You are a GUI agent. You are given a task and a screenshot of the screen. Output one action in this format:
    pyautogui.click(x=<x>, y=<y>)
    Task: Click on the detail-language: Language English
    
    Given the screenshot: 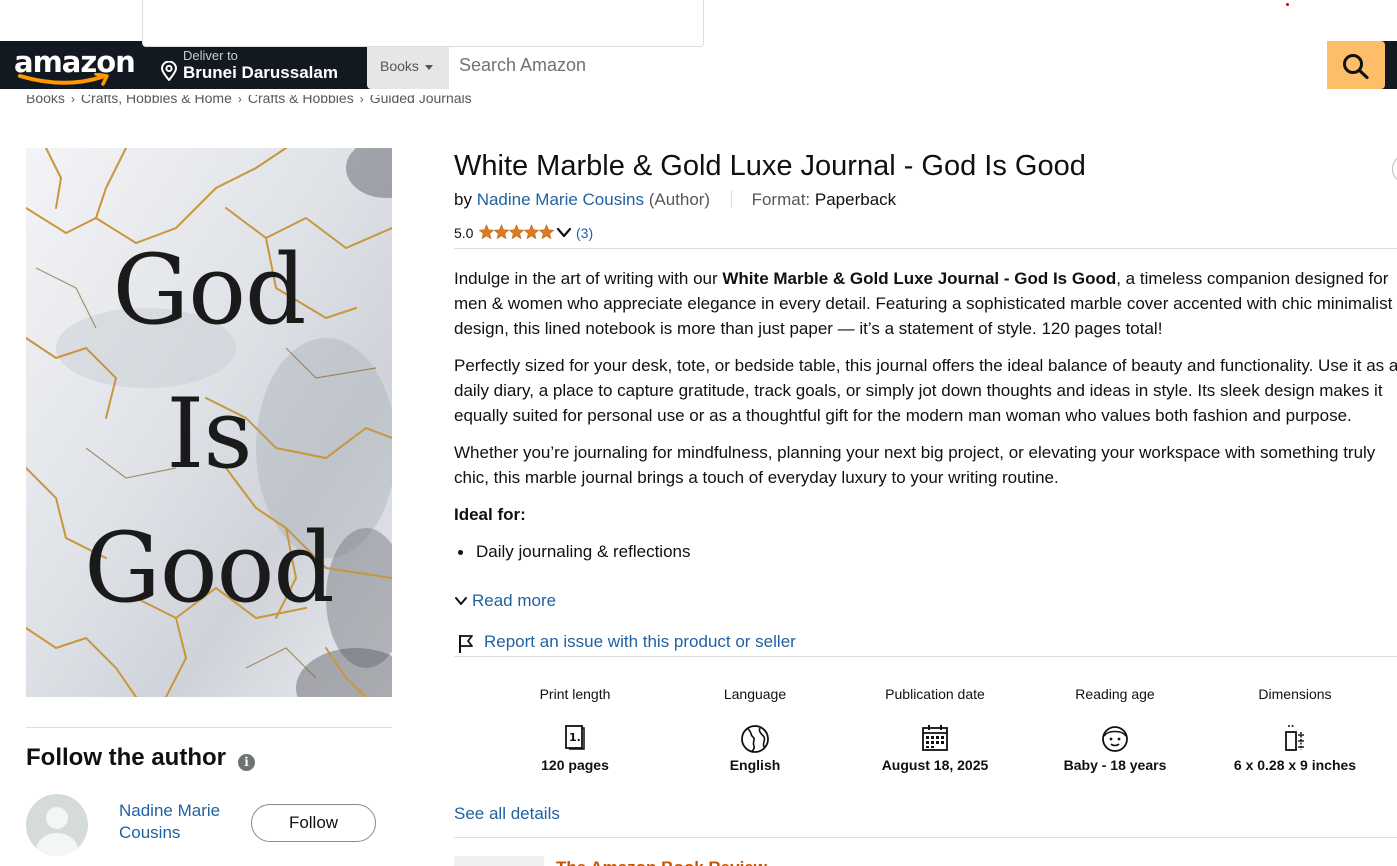 What is the action you would take?
    pyautogui.click(x=755, y=729)
    